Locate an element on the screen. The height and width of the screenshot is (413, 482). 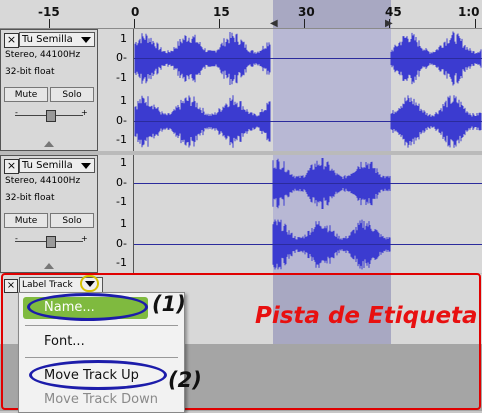
track-2-name-menu: Tu Semilla is located at coordinates (57, 165).